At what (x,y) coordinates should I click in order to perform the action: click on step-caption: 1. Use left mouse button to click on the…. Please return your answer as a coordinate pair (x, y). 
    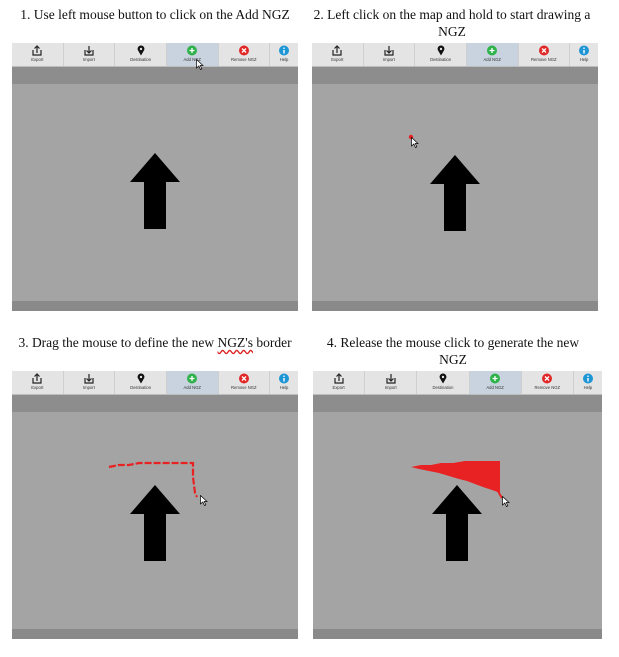
    Looking at the image, I should click on (155, 14).